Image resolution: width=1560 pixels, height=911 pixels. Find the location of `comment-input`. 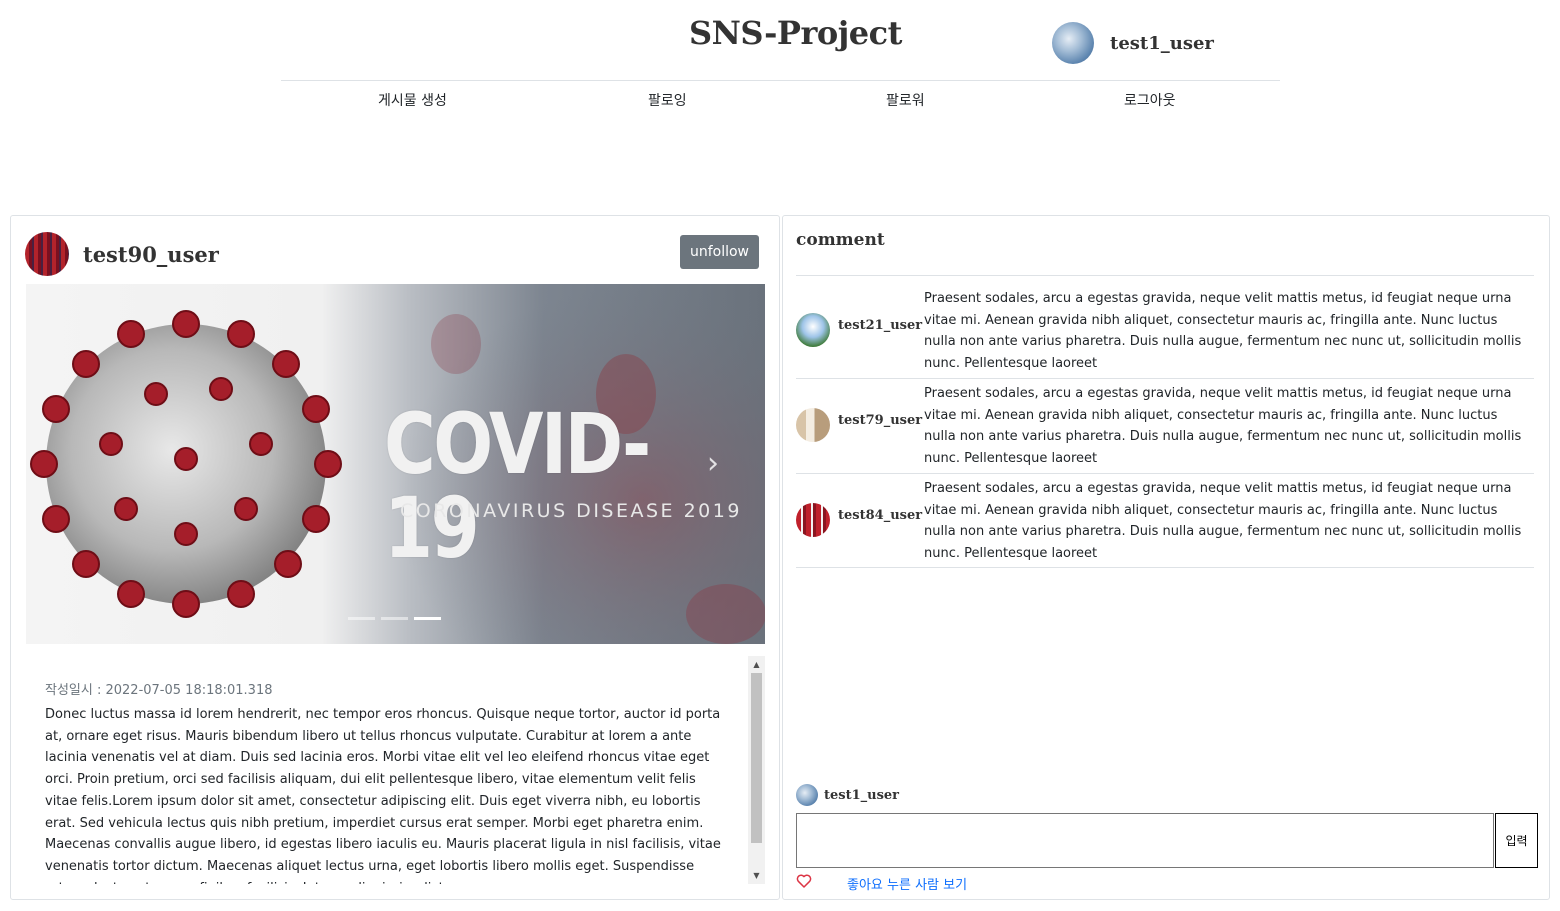

comment-input is located at coordinates (1145, 840).